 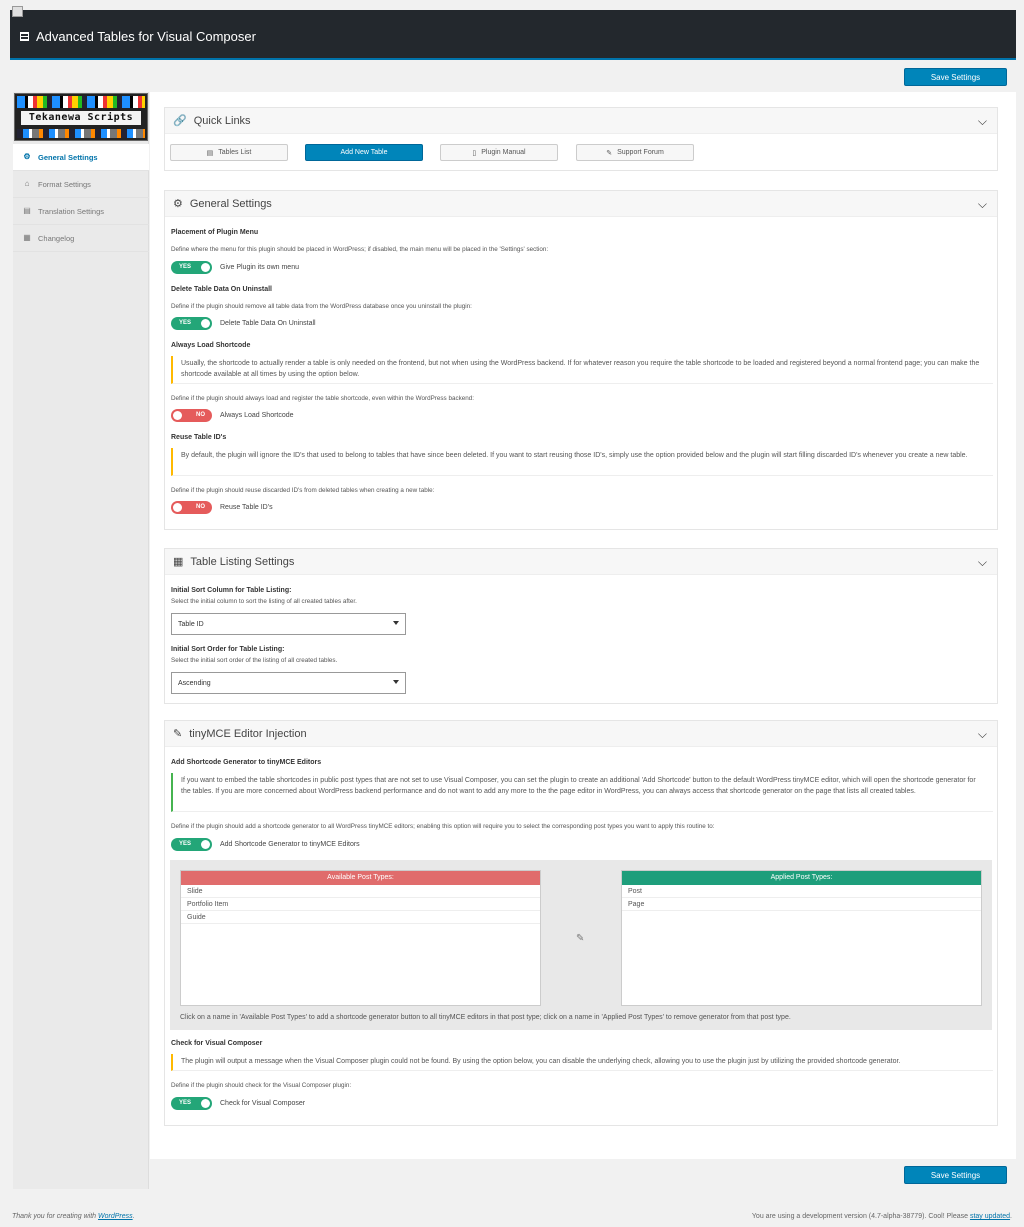 I want to click on placement-toggle: YES, so click(x=191, y=267).